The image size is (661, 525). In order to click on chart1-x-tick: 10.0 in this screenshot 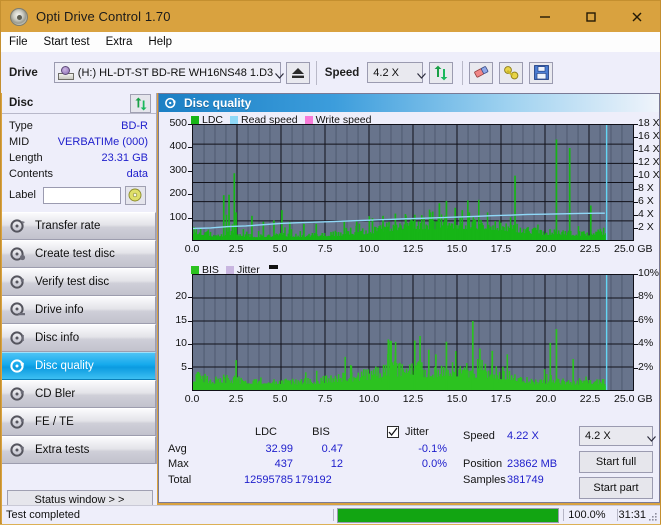, I will do `click(369, 249)`.